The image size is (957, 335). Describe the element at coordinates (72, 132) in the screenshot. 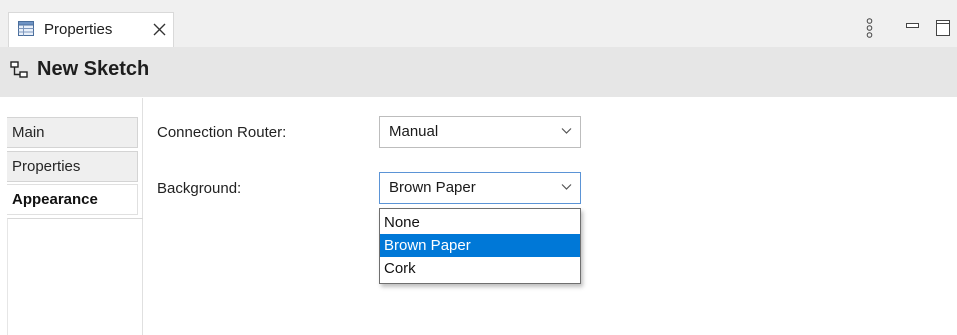

I see `tab-main: Main` at that location.